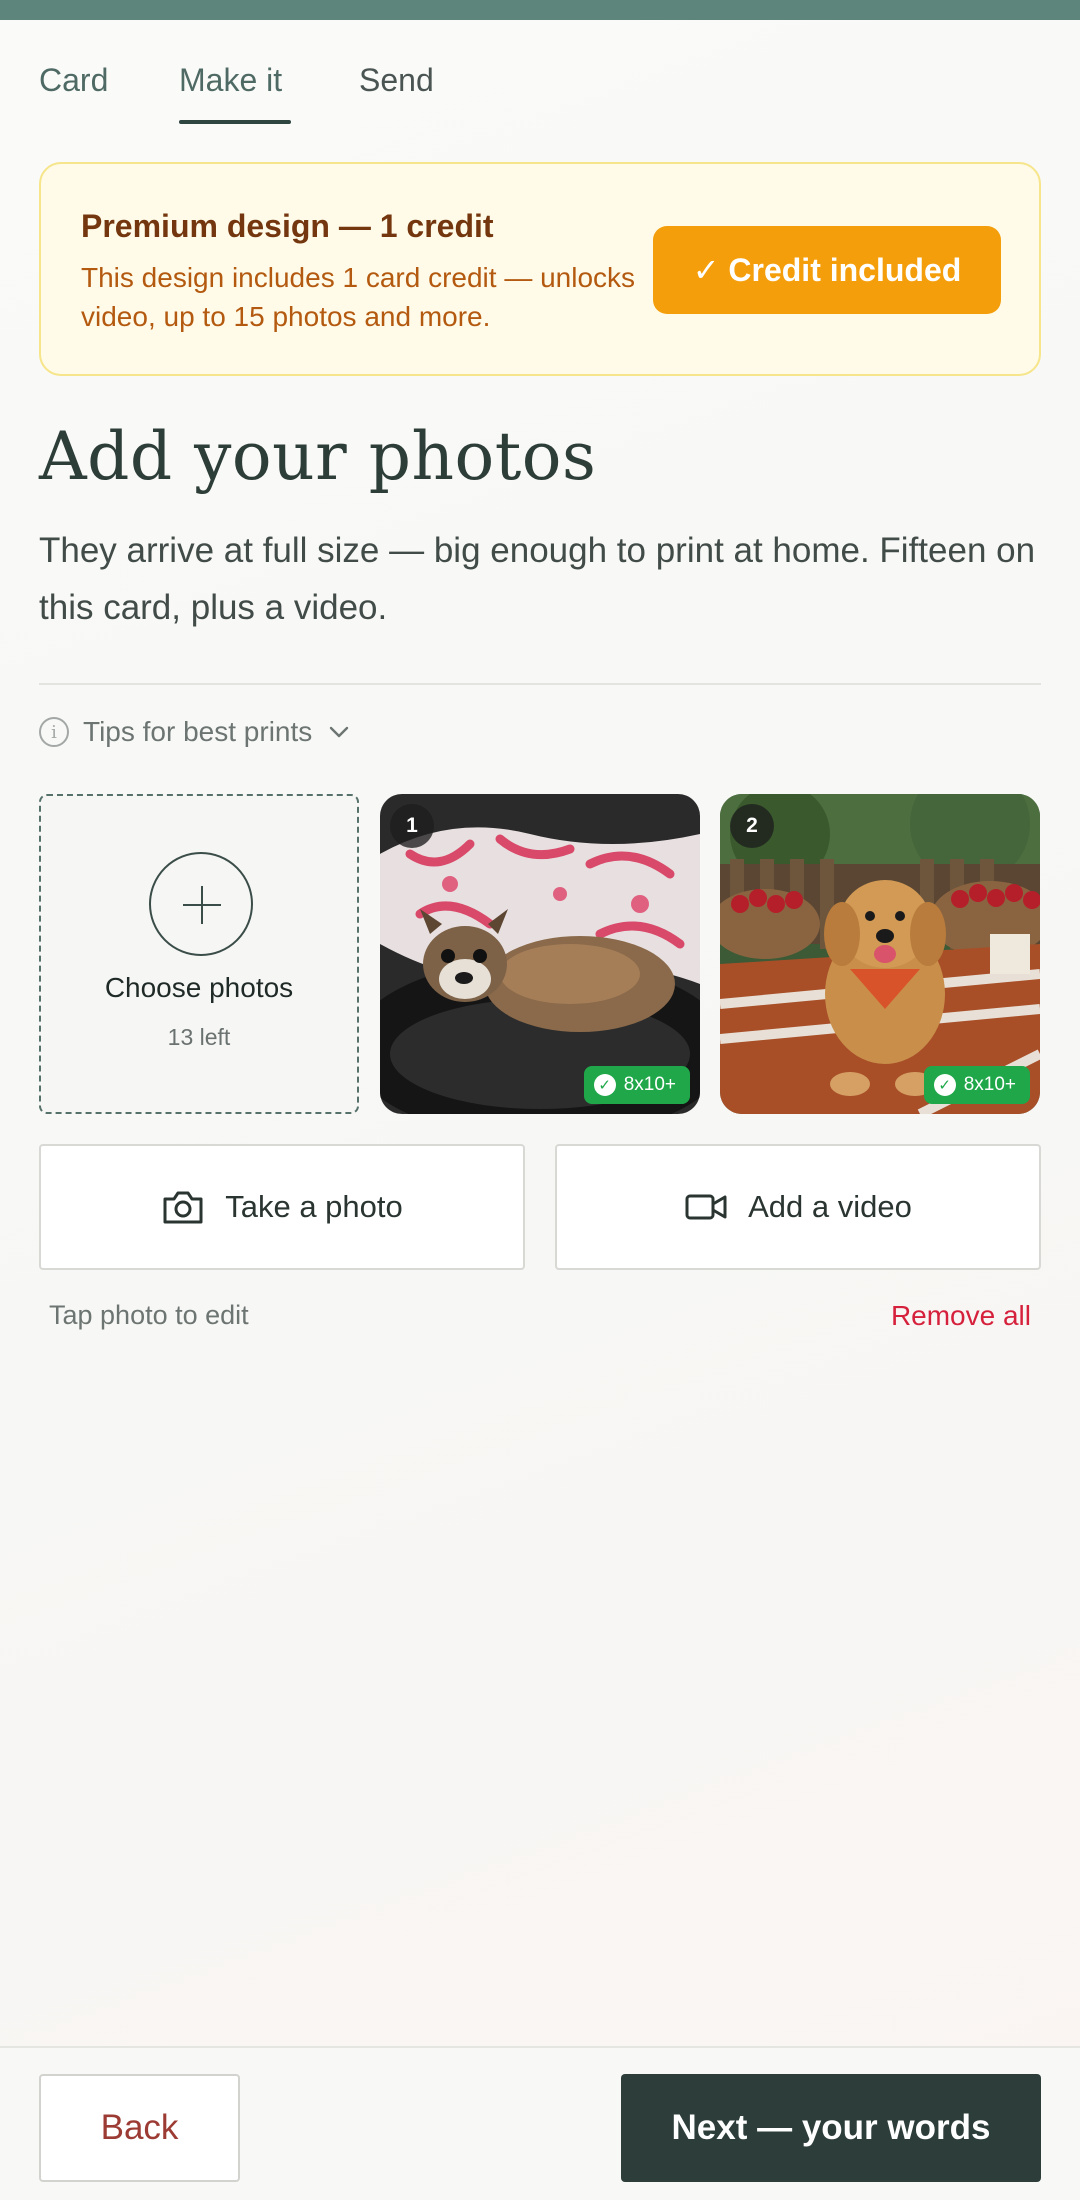  Describe the element at coordinates (314, 1206) in the screenshot. I see `take-photo-label: Take a photo` at that location.